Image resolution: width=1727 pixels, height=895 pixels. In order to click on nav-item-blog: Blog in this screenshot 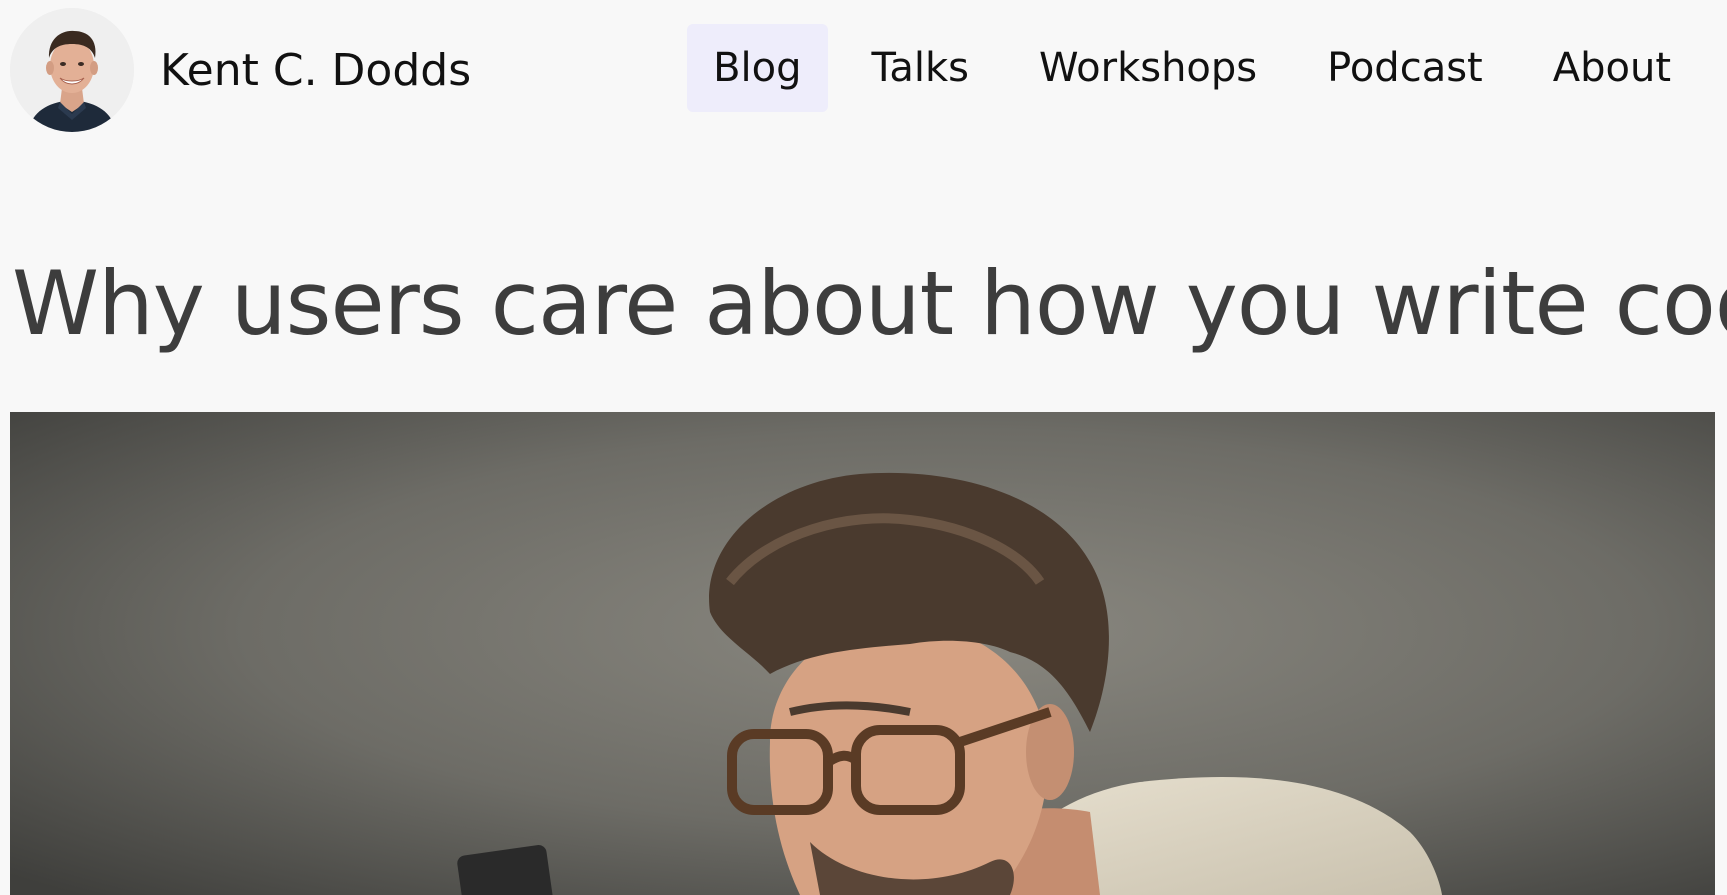, I will do `click(757, 68)`.